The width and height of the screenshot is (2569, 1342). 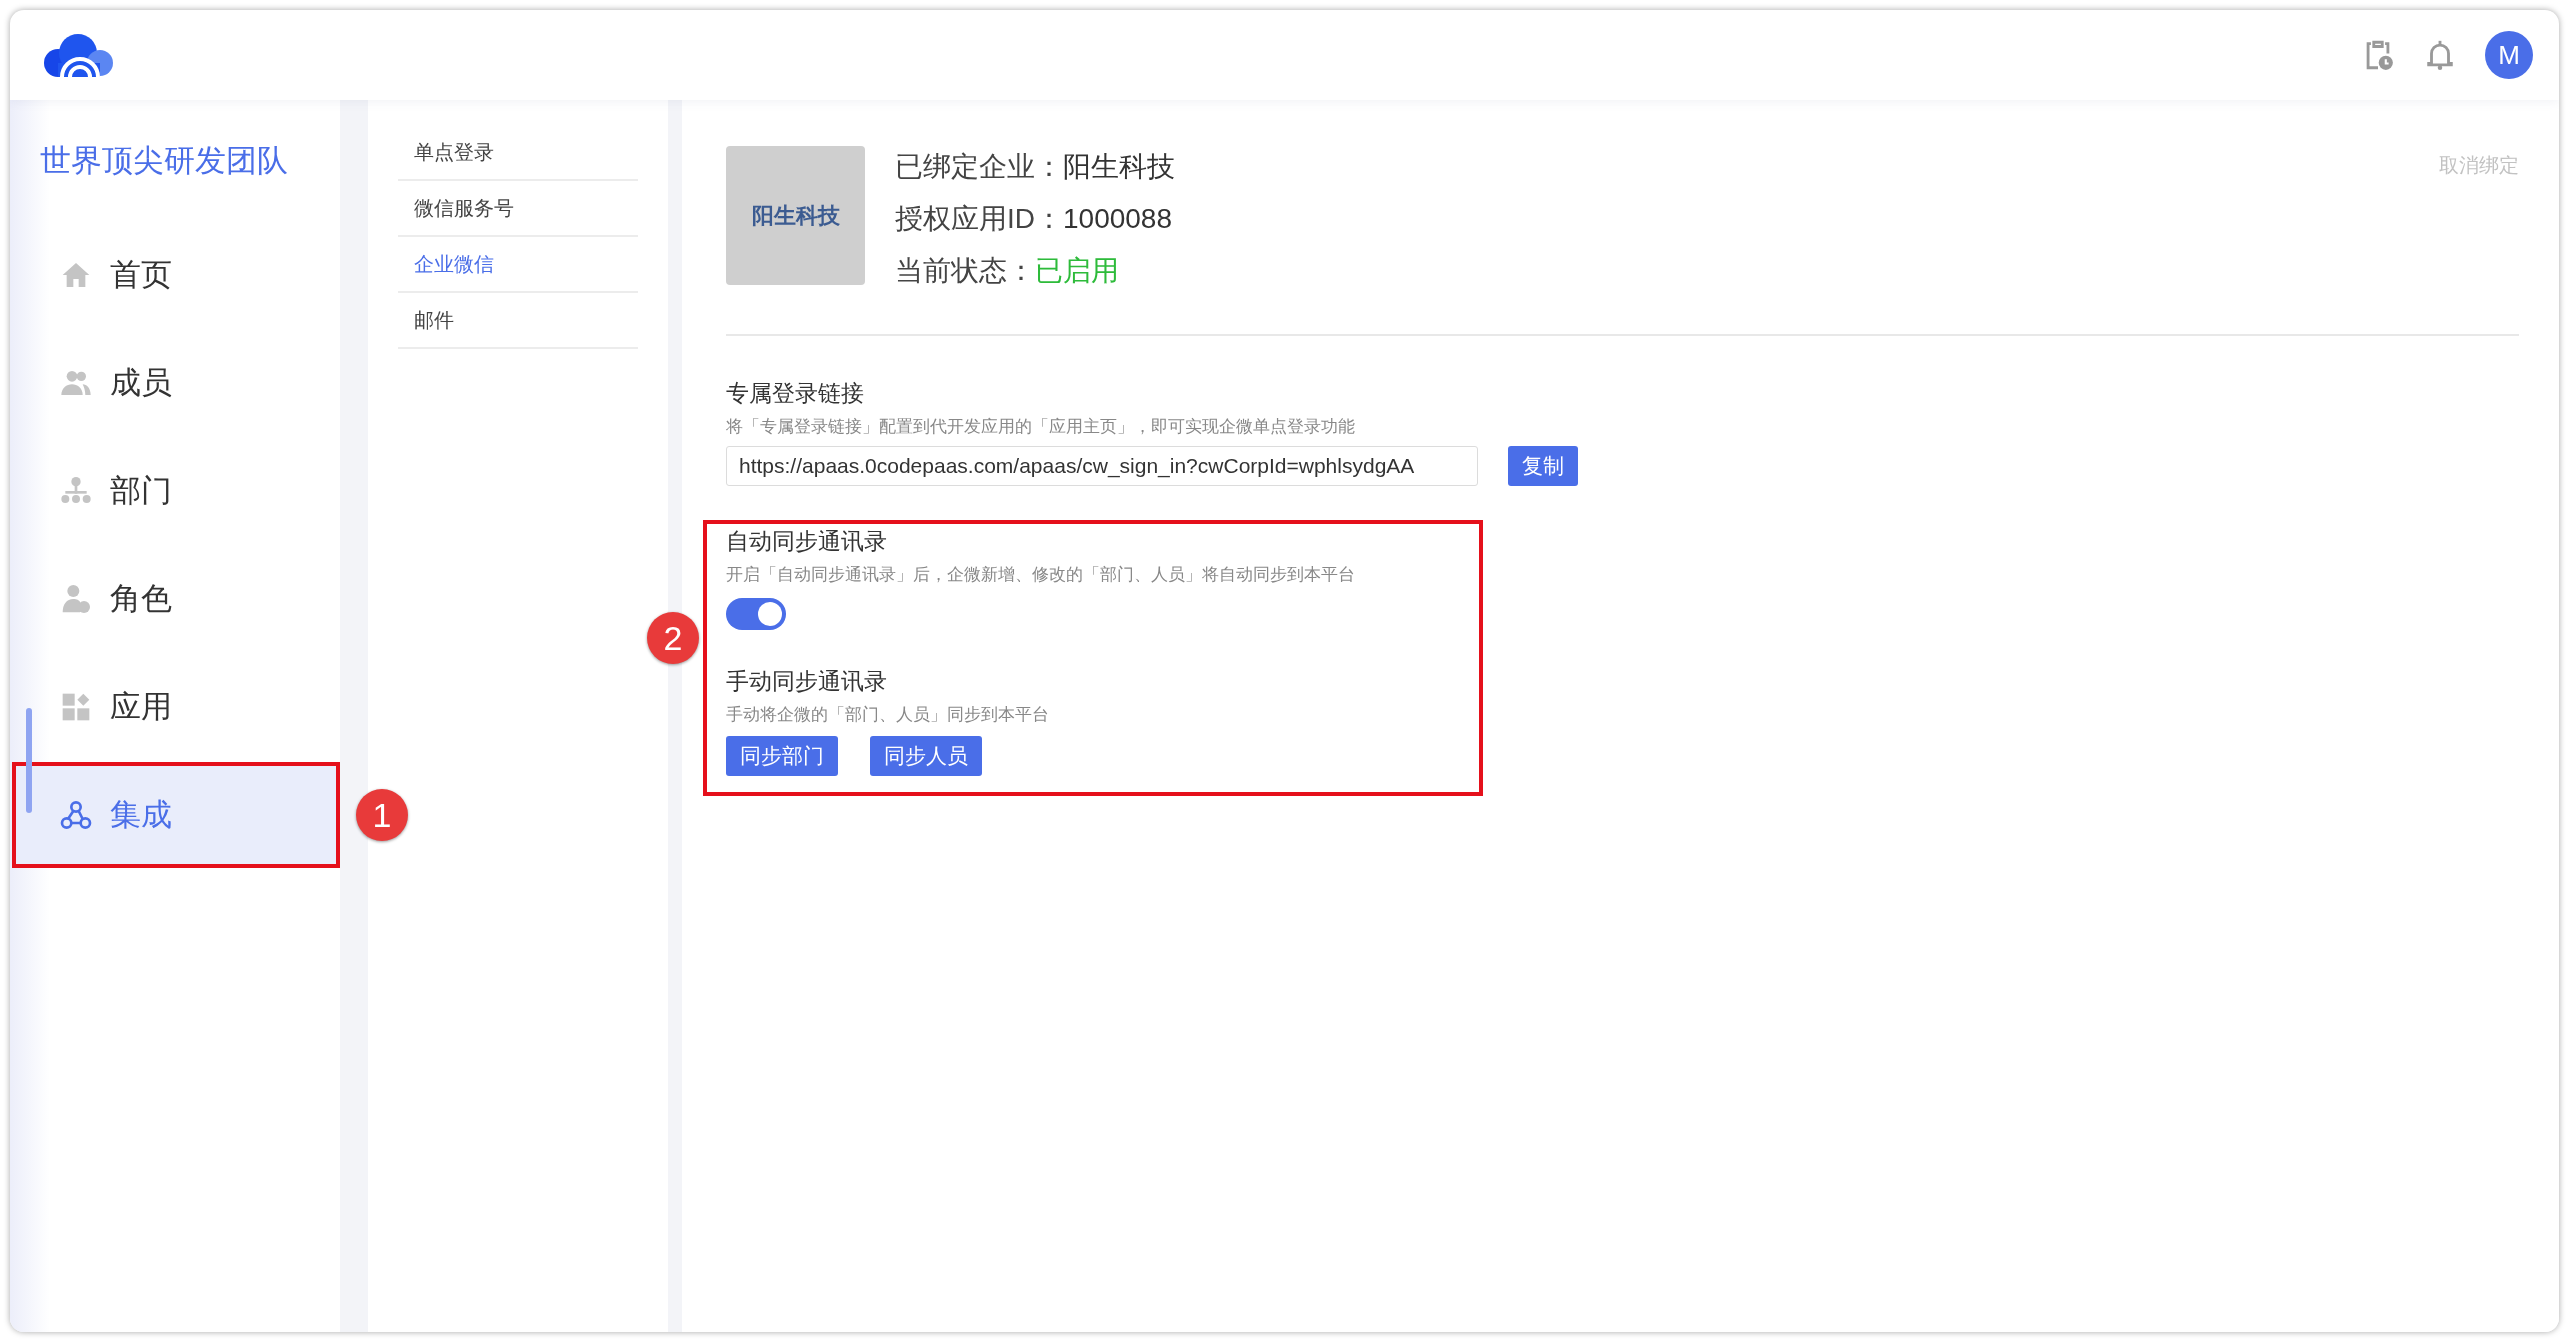 What do you see at coordinates (1035, 167) in the screenshot?
I see `info-line: 已绑定企业：阳生科技` at bounding box center [1035, 167].